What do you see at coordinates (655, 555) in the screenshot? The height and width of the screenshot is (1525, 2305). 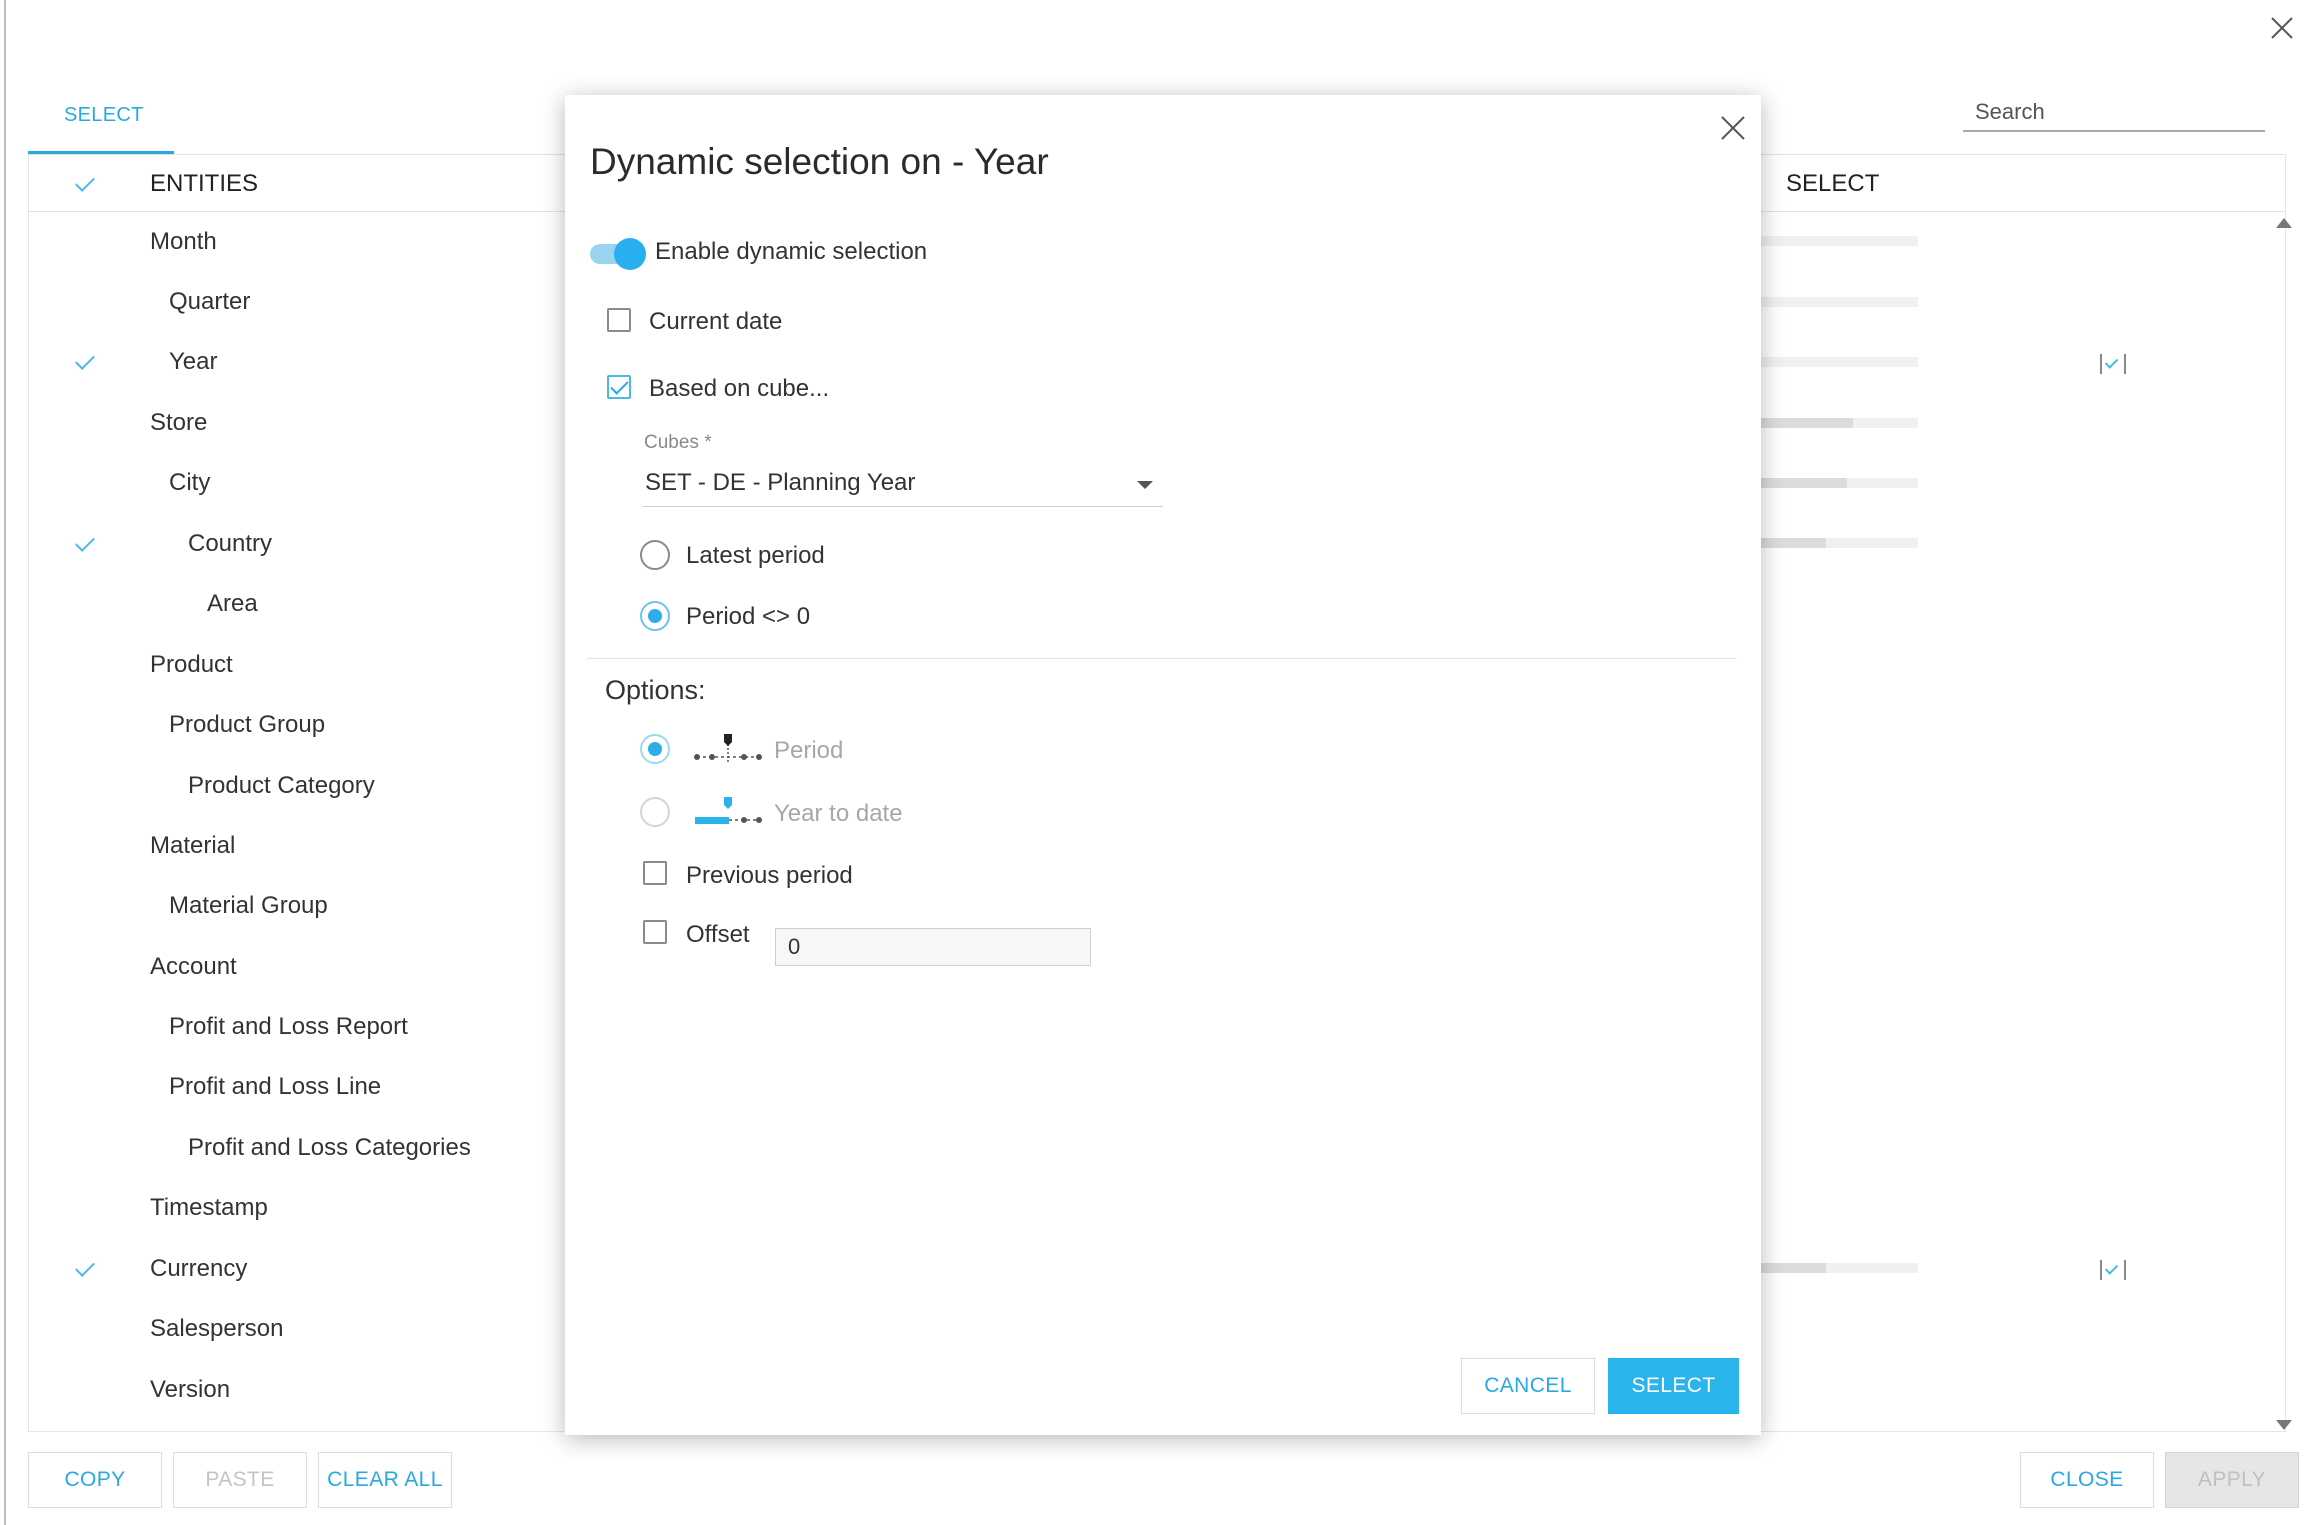 I see `latest-period-radio` at bounding box center [655, 555].